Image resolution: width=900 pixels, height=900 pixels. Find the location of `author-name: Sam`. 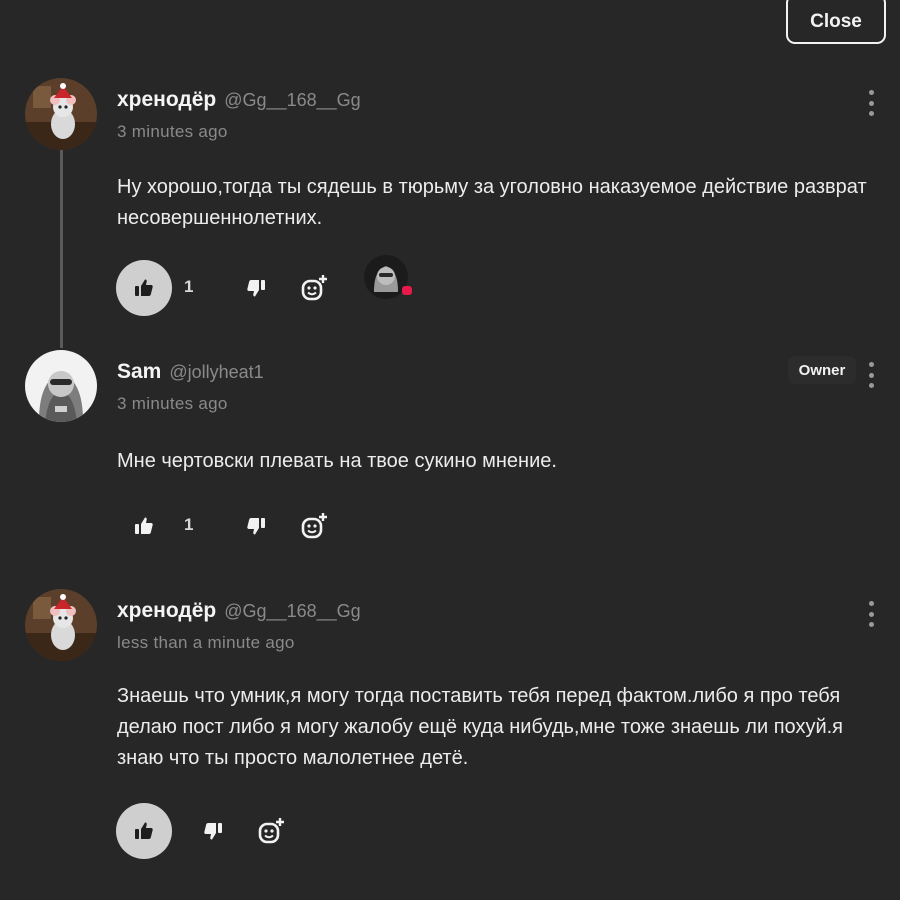

author-name: Sam is located at coordinates (139, 372).